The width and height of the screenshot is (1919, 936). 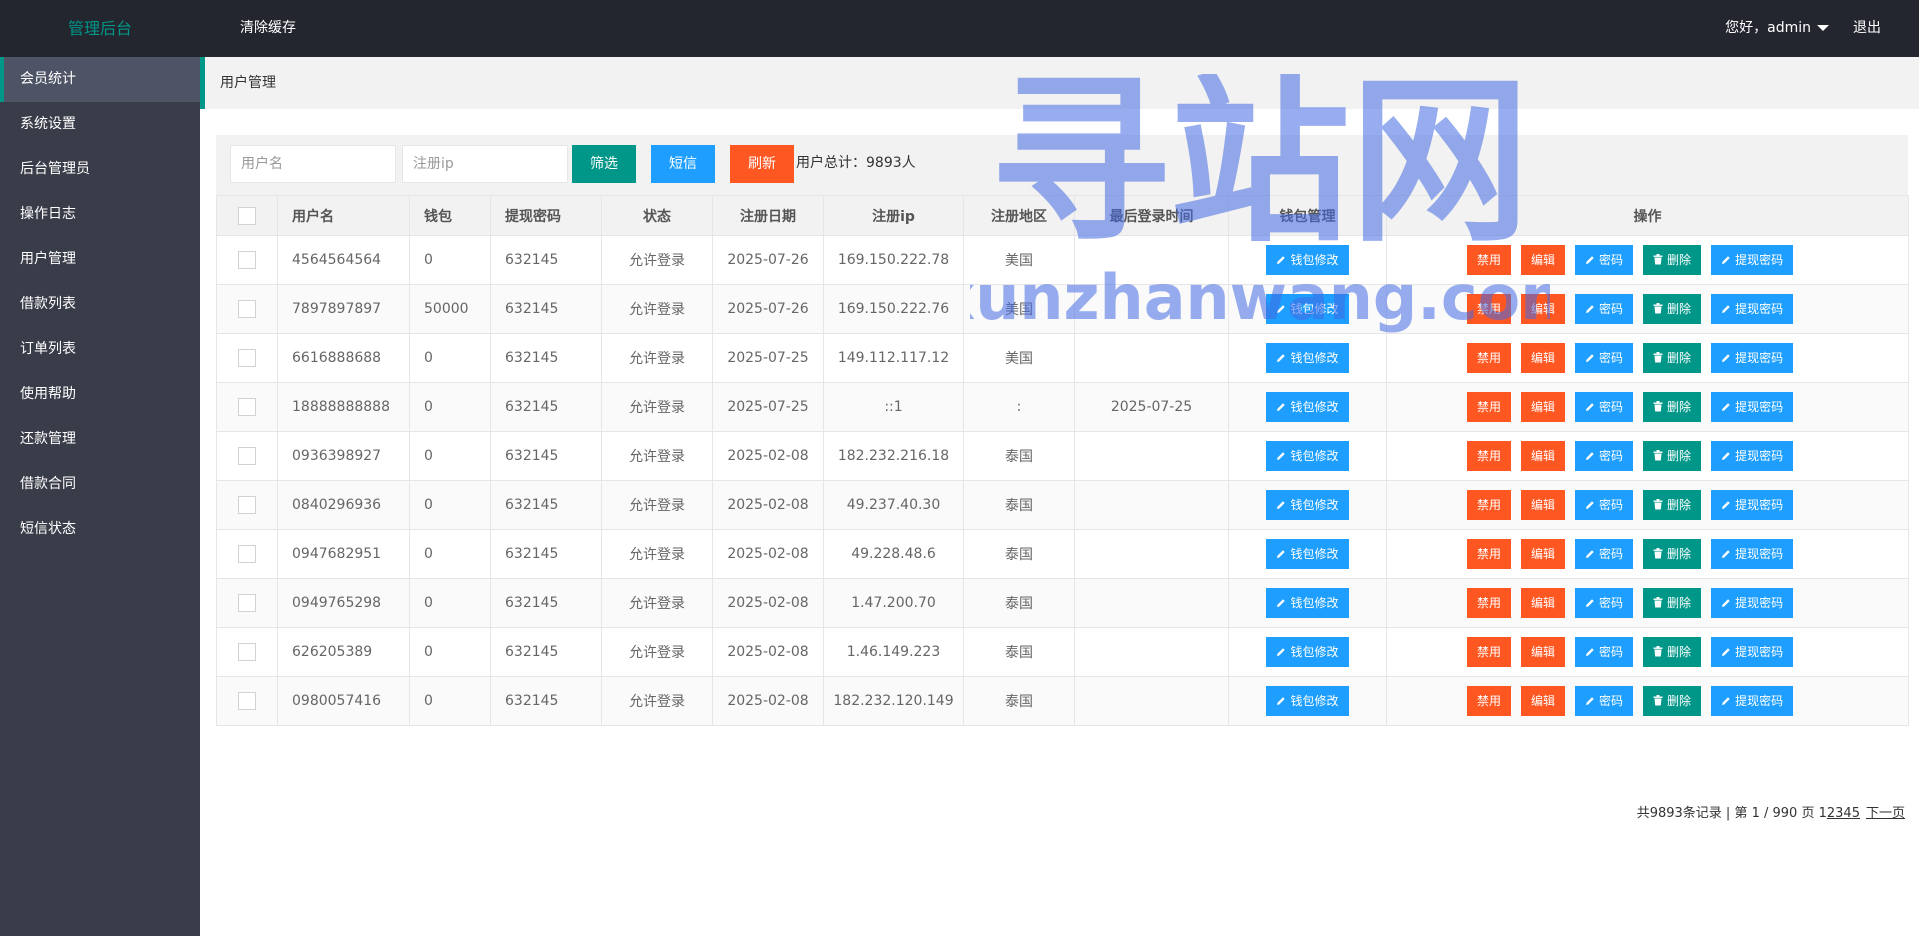 What do you see at coordinates (1831, 813) in the screenshot?
I see `page-link-2: 2` at bounding box center [1831, 813].